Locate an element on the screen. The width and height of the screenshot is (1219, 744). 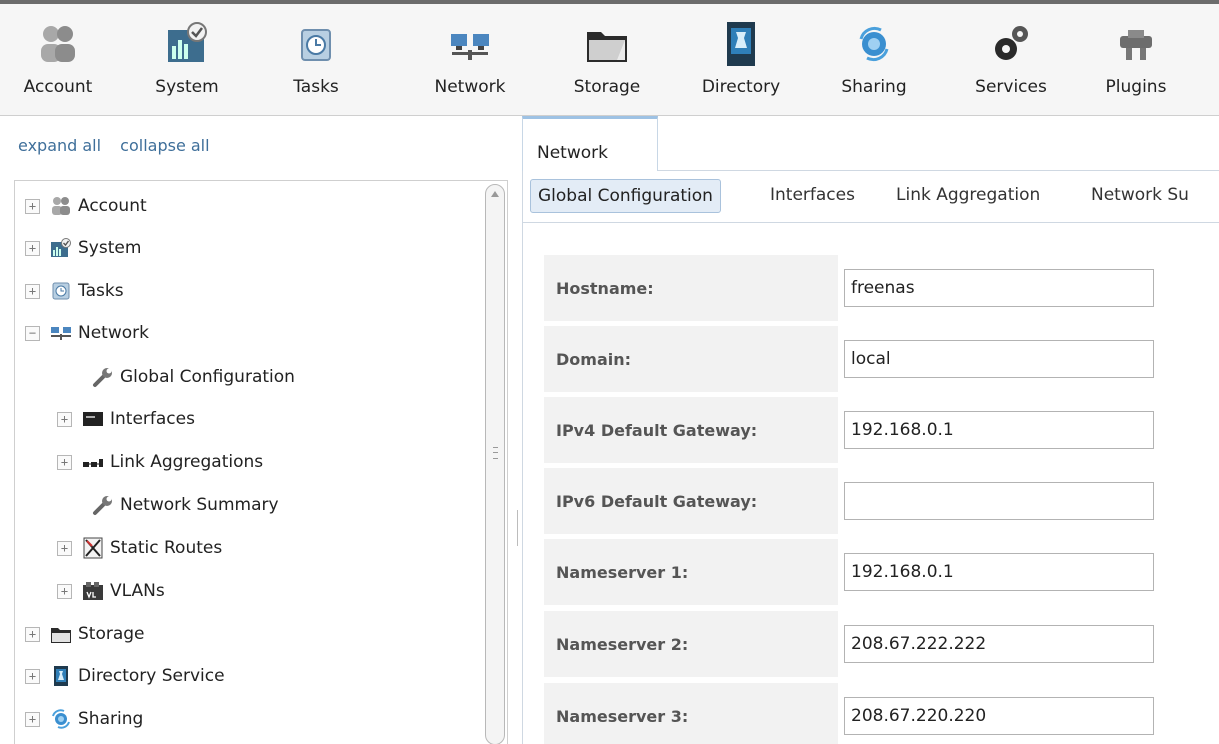
domain-input is located at coordinates (999, 359).